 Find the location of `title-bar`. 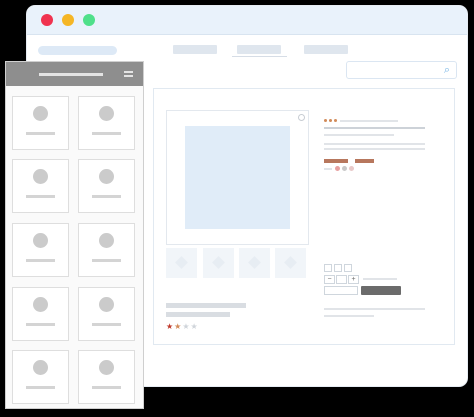

title-bar is located at coordinates (247, 20).